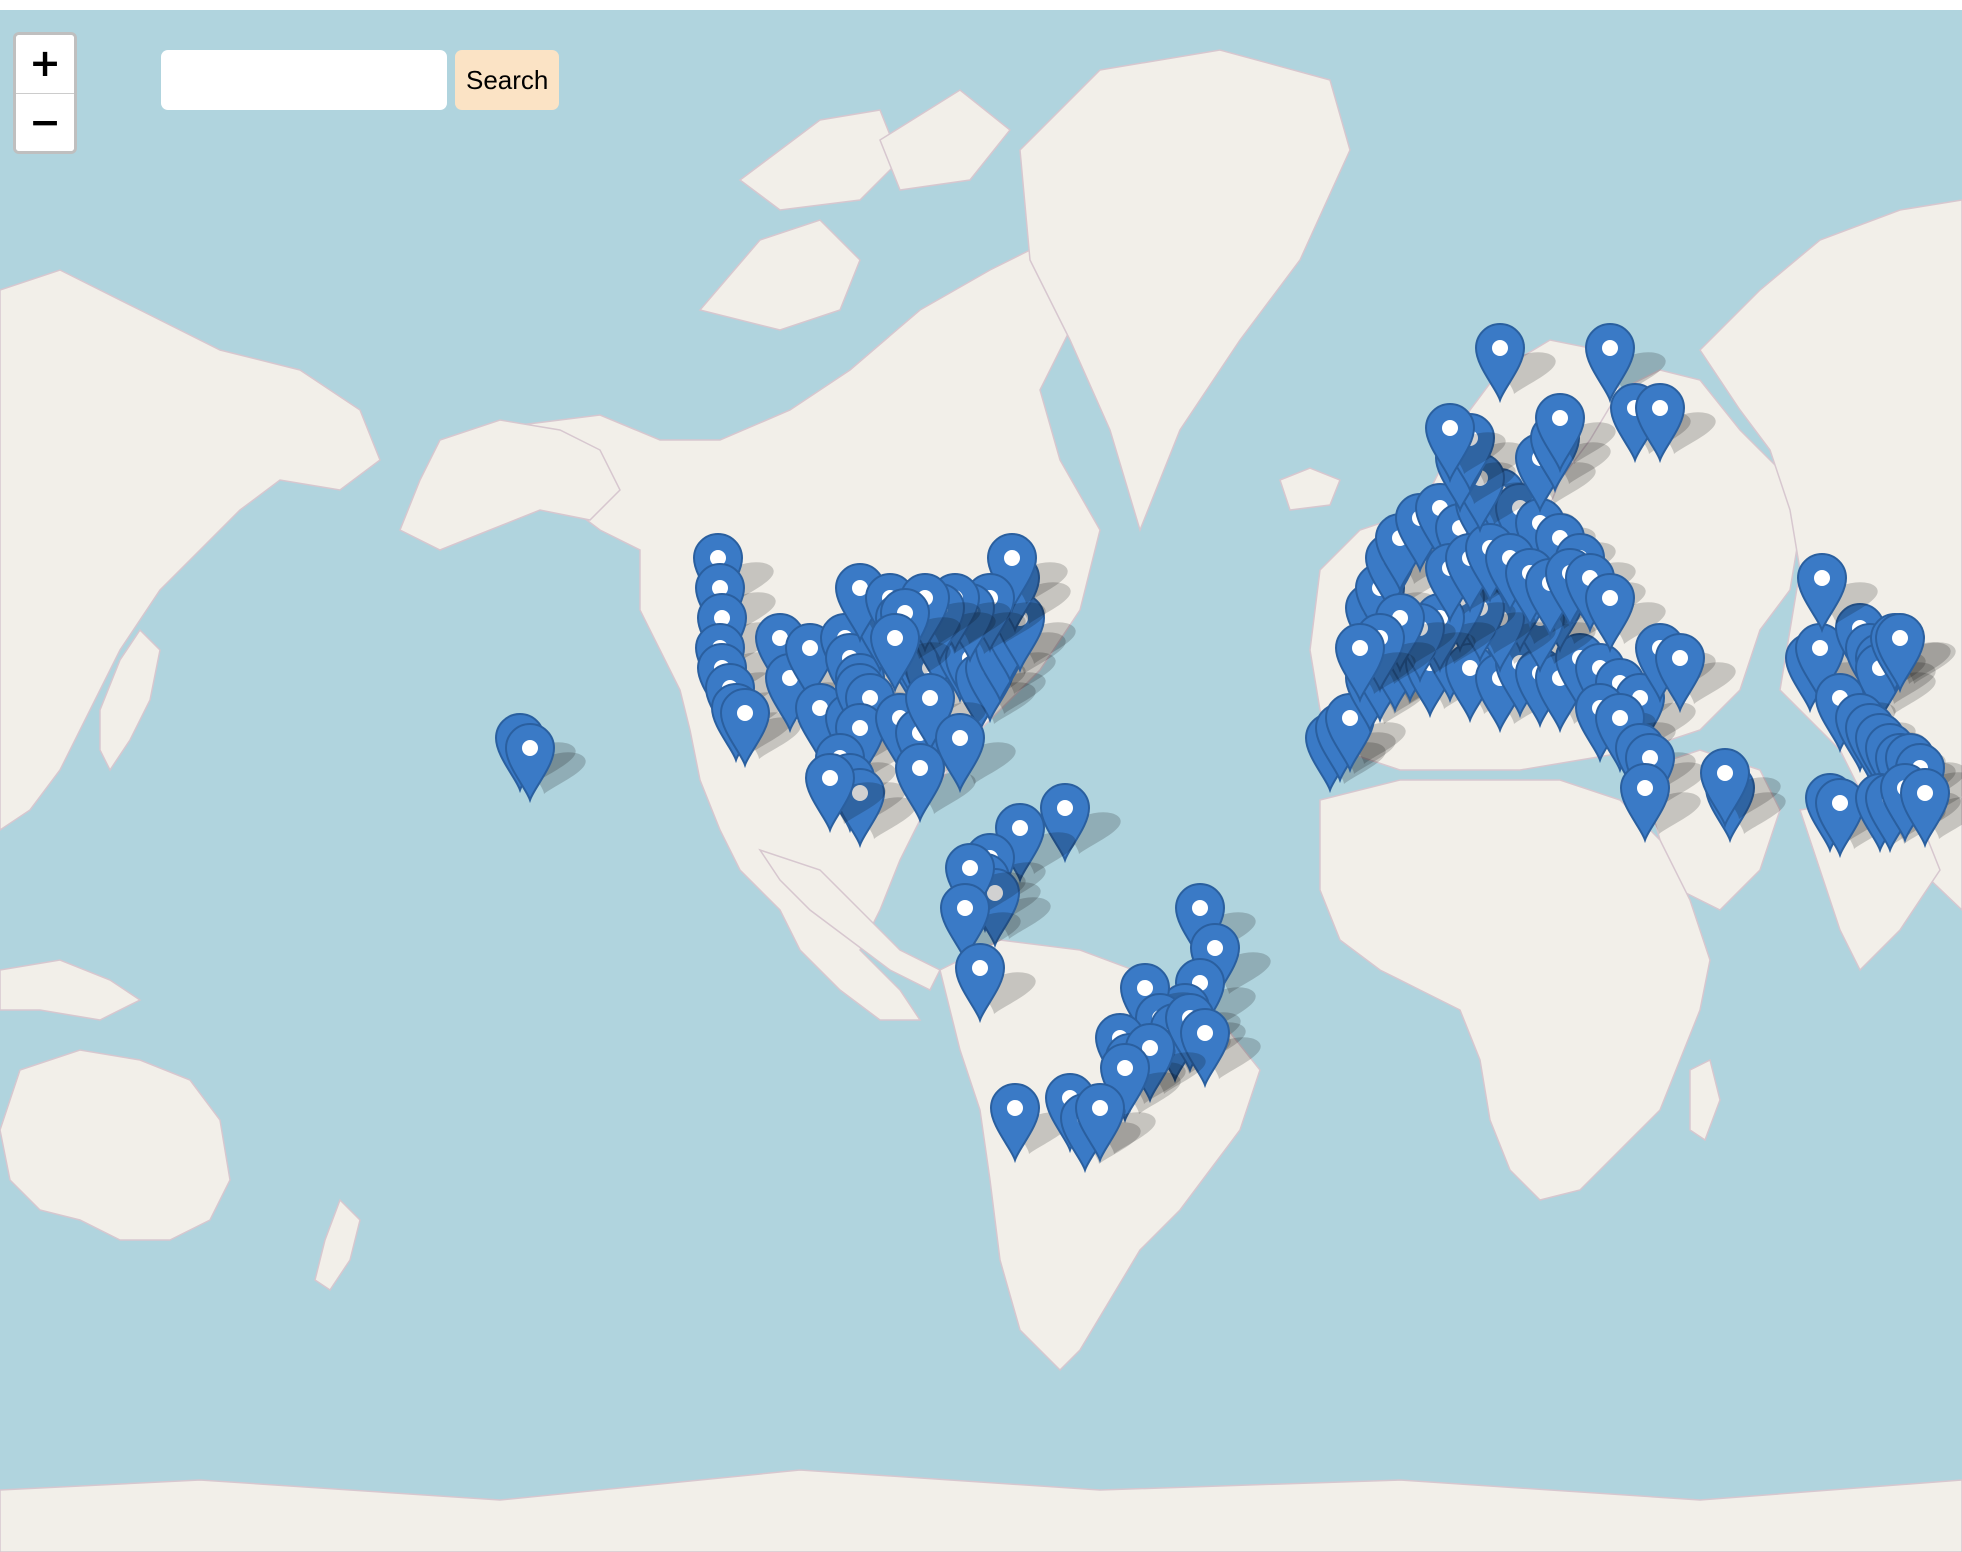 The image size is (1962, 1552). Describe the element at coordinates (1515, 990) in the screenshot. I see `africa-landmass` at that location.